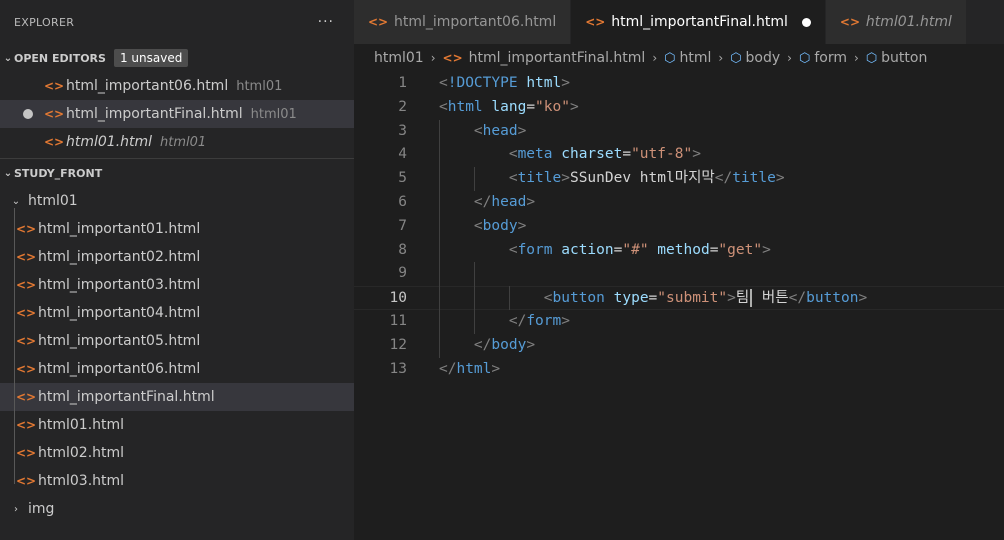 The width and height of the screenshot is (1004, 540). What do you see at coordinates (439, 238) in the screenshot?
I see `indent-guide` at bounding box center [439, 238].